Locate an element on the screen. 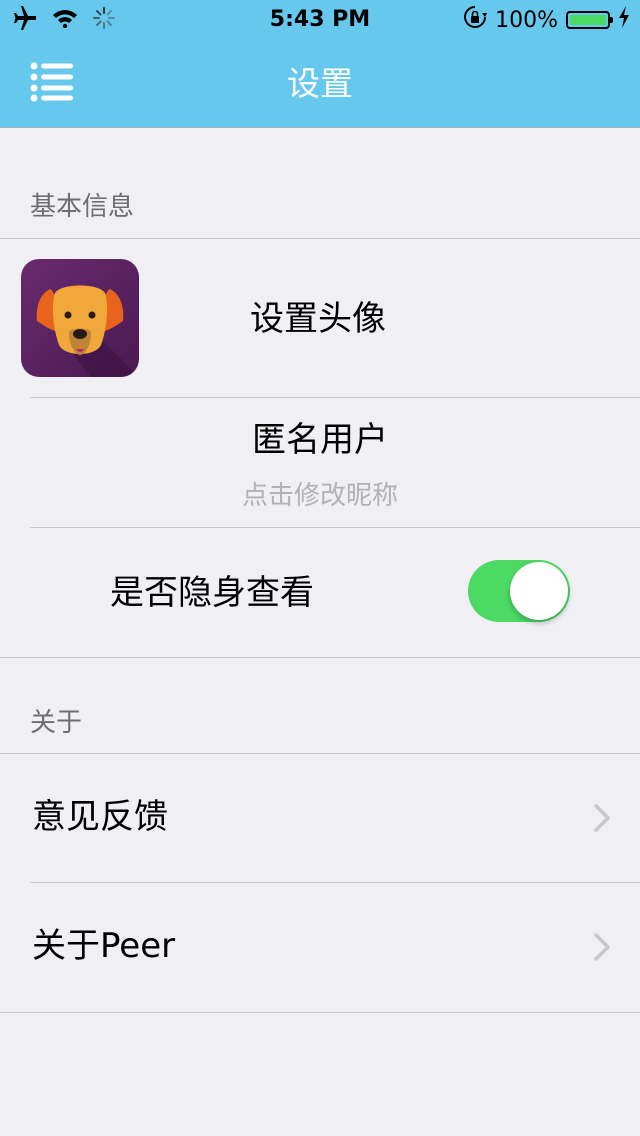 The height and width of the screenshot is (1136, 640). about-peer-label: 关于Peer is located at coordinates (104, 946).